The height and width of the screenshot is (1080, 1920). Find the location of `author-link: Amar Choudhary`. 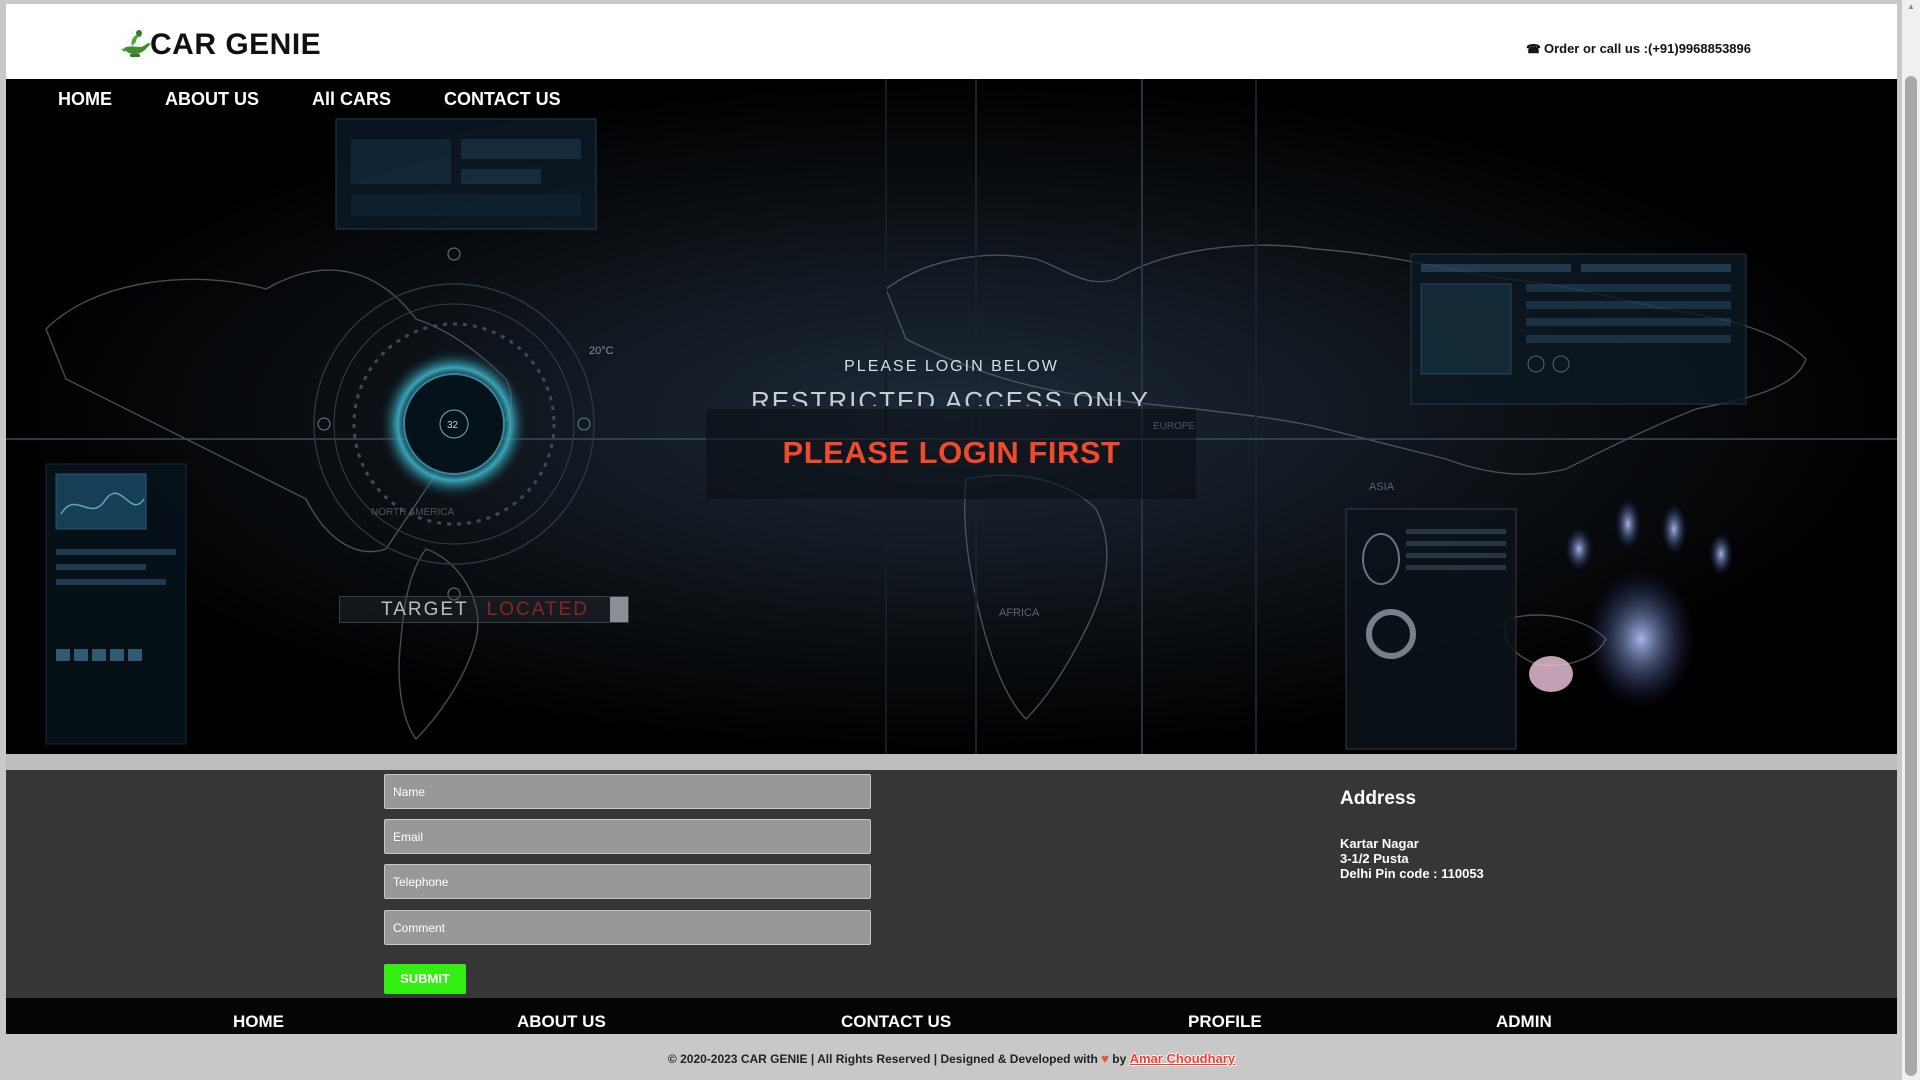

author-link: Amar Choudhary is located at coordinates (1182, 1058).